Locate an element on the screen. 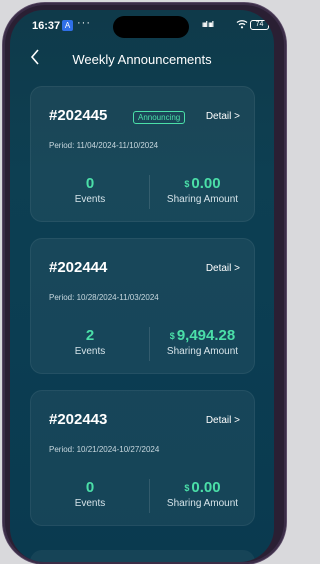  sharing-amount-stat: $9,494.28 Sharing Amount is located at coordinates (202, 342).